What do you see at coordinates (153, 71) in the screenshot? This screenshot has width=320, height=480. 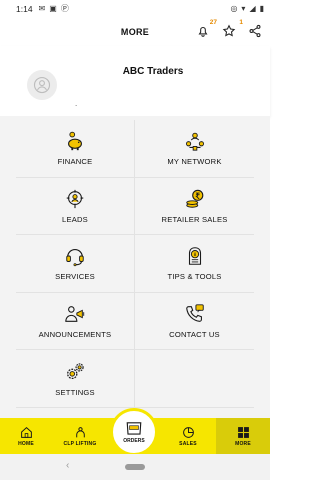 I see `profile-name: ABC Traders` at bounding box center [153, 71].